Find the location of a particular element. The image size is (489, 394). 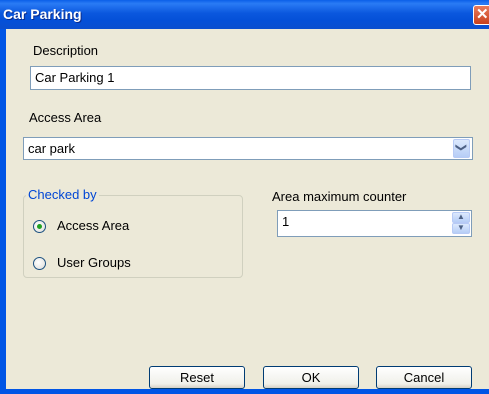

window-border-bottom is located at coordinates (244, 391).